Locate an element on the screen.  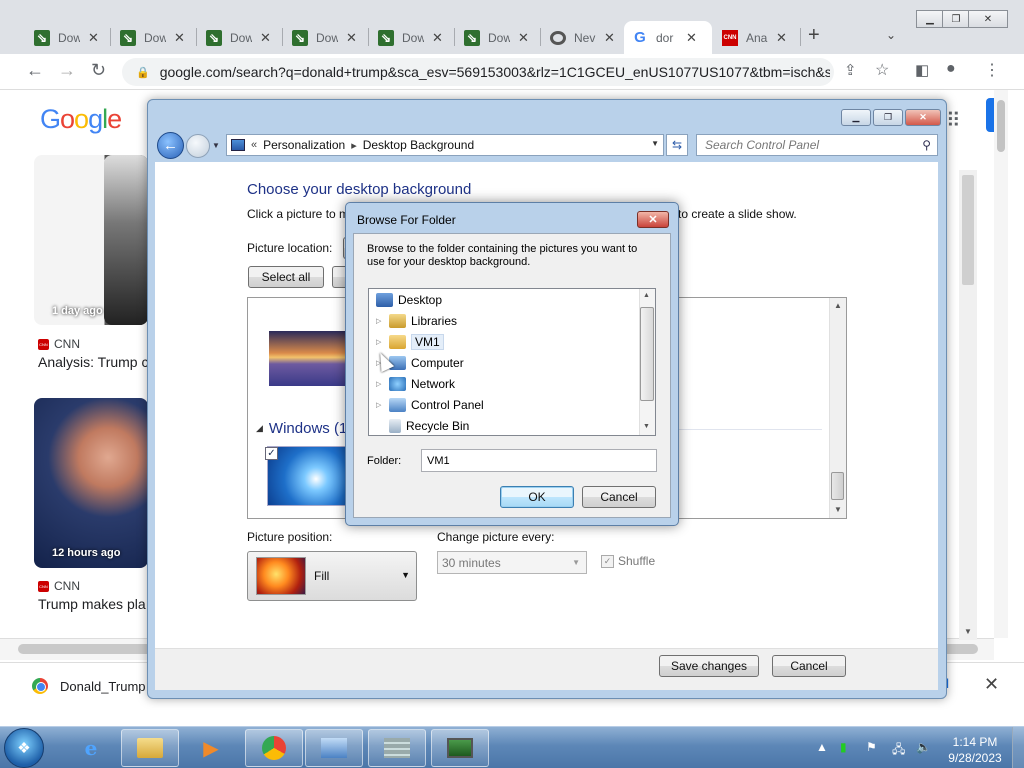
clock-time: 1:14 PM is located at coordinates (975, 742).